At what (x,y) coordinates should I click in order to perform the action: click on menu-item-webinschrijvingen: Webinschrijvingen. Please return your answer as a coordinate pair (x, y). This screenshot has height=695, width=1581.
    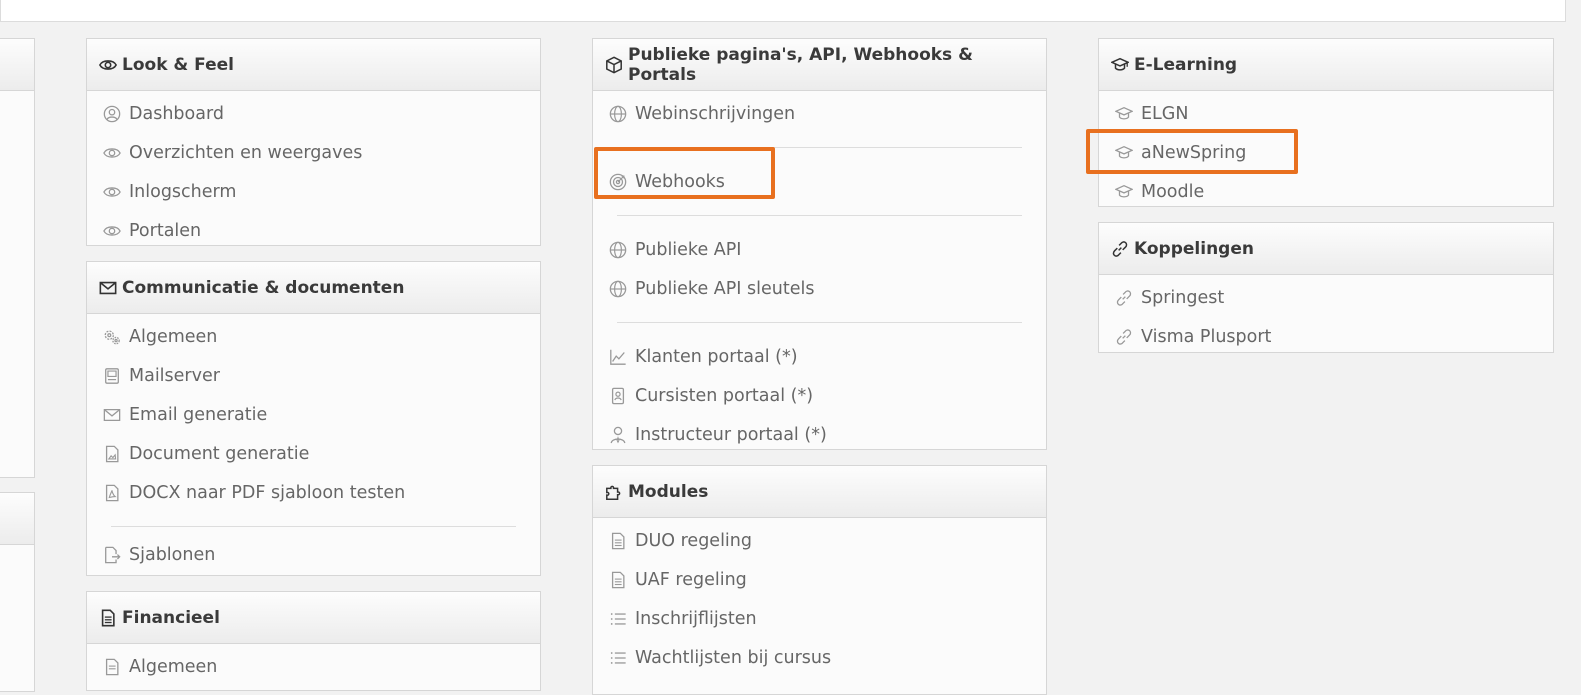
    Looking at the image, I should click on (819, 113).